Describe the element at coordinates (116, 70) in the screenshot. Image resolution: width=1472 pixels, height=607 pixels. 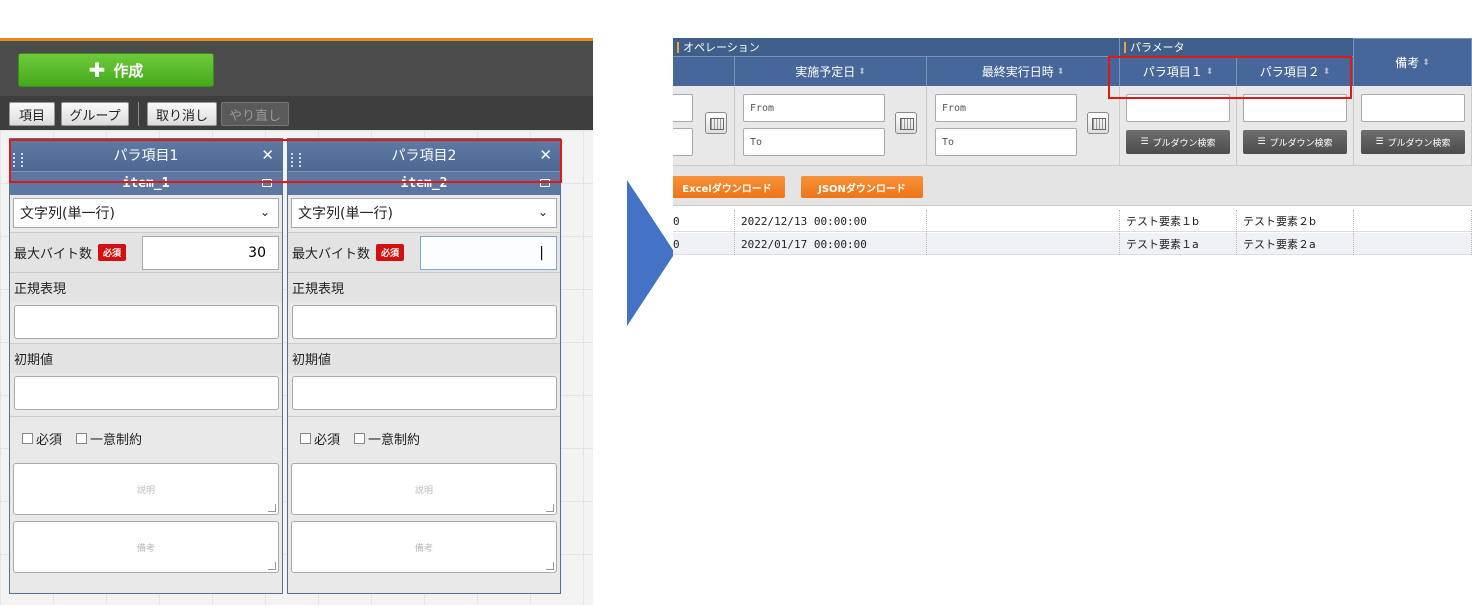
I see `create-button: ✚ 作成` at that location.